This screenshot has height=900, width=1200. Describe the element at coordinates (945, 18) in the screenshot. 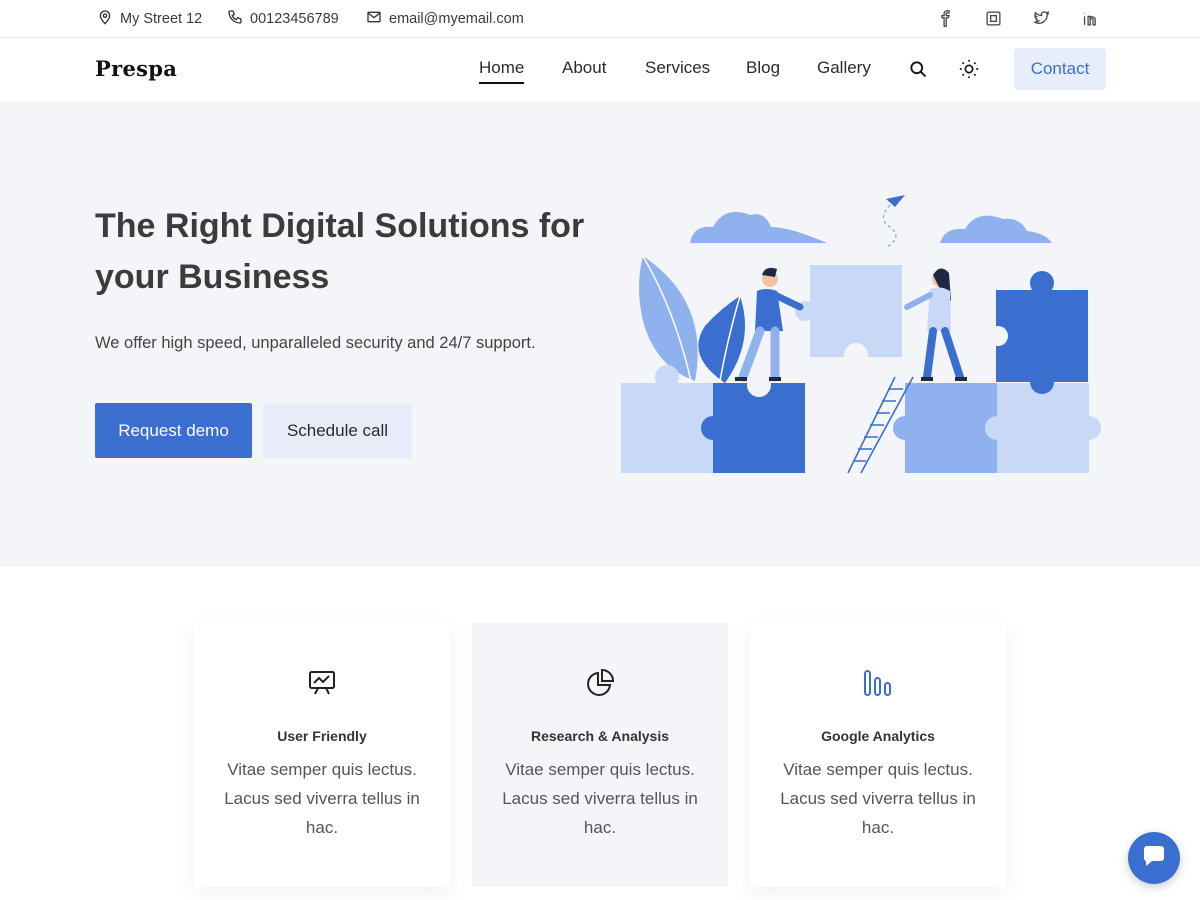

I see `facebook-icon` at that location.